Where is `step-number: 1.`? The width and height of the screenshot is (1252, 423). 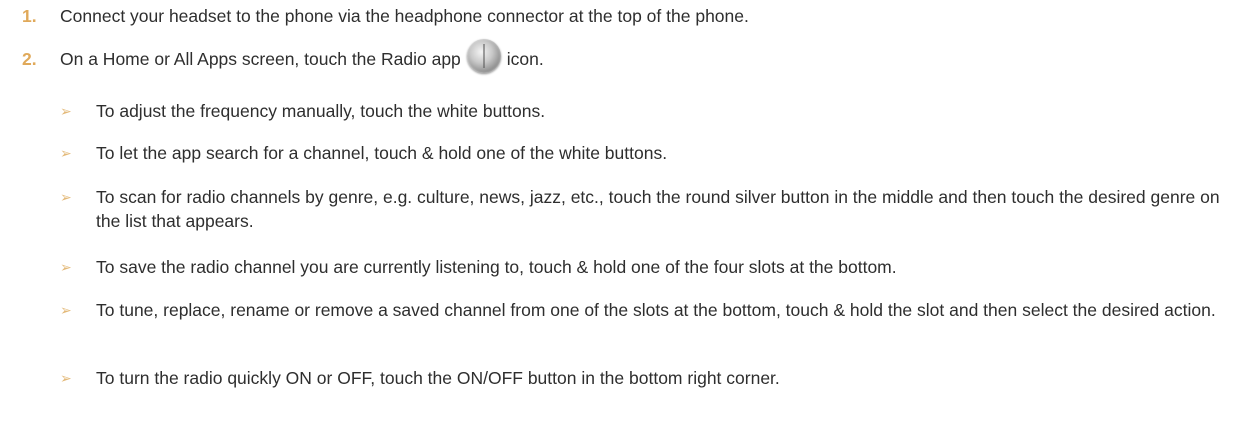 step-number: 1. is located at coordinates (29, 16).